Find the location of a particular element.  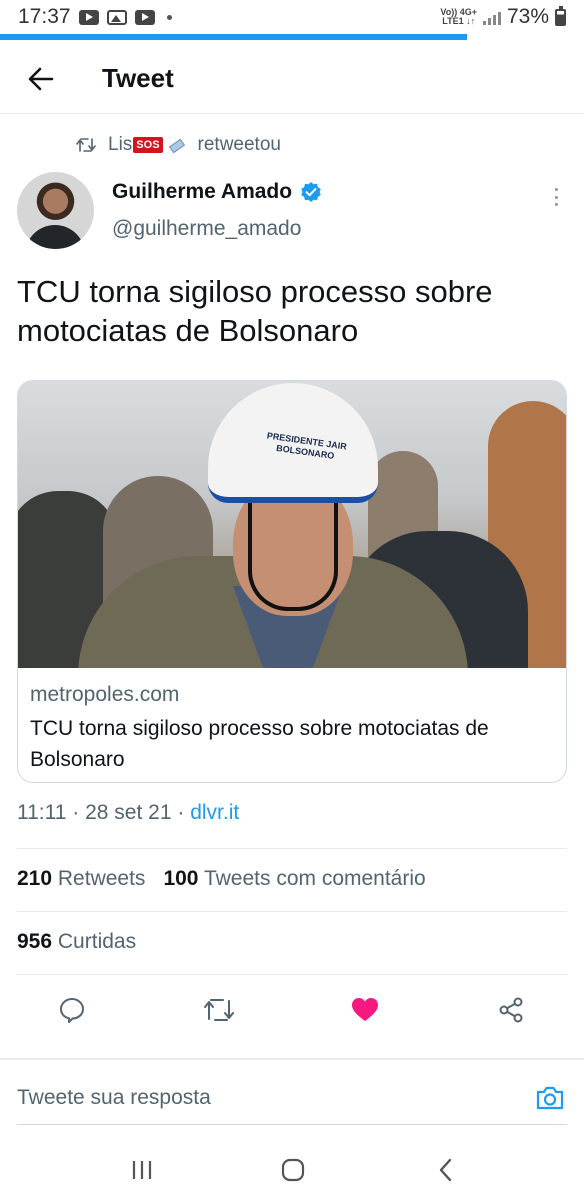

tweet-source-link: dlvr.it is located at coordinates (214, 812).